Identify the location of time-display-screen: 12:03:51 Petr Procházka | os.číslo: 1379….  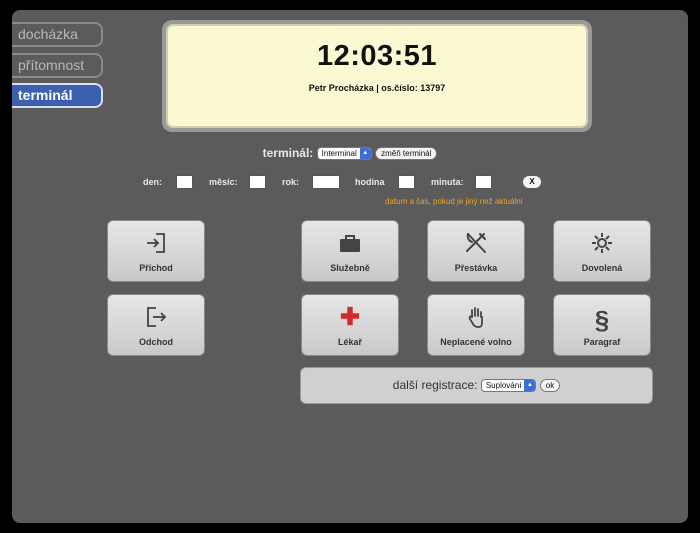
(377, 76).